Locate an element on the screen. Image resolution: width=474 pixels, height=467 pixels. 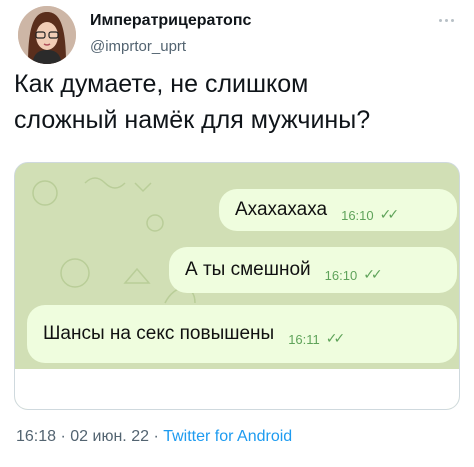
avatar-image is located at coordinates (47, 35).